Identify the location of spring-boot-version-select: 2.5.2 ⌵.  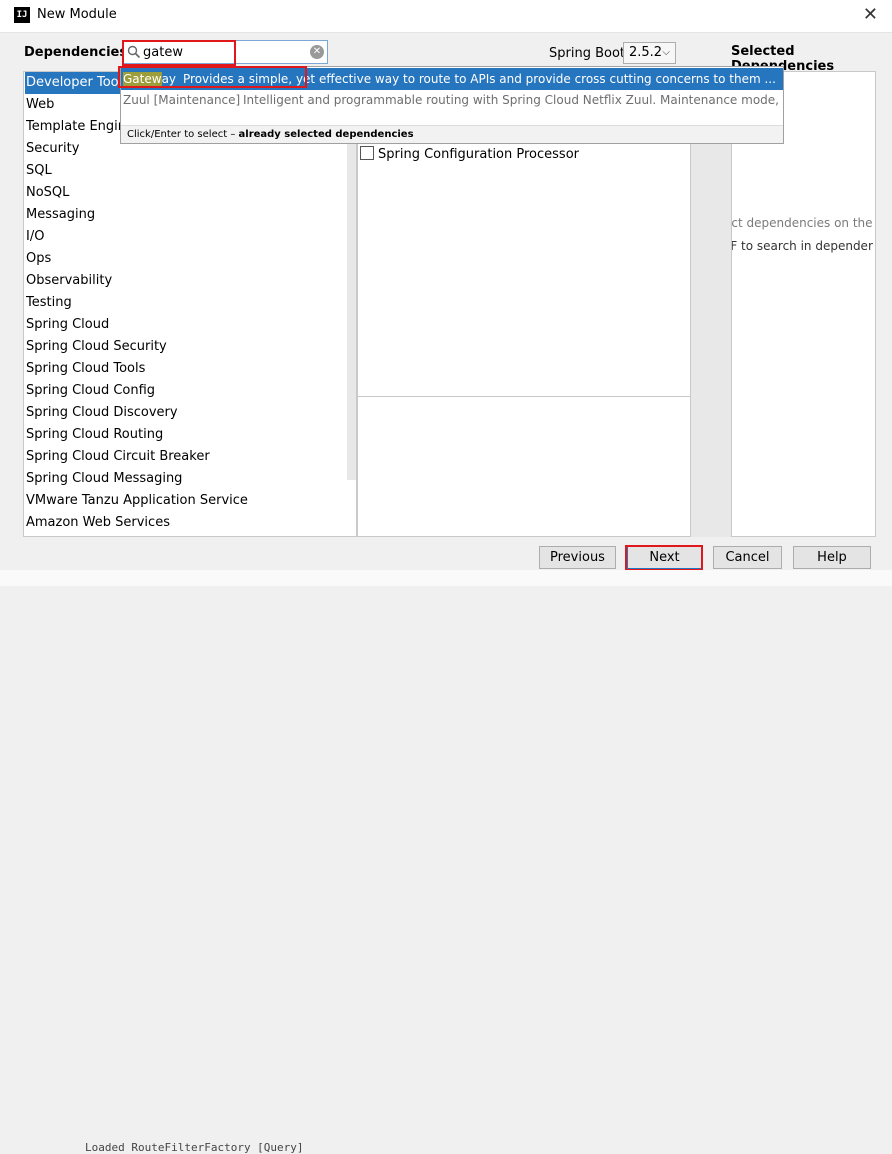
(649, 53).